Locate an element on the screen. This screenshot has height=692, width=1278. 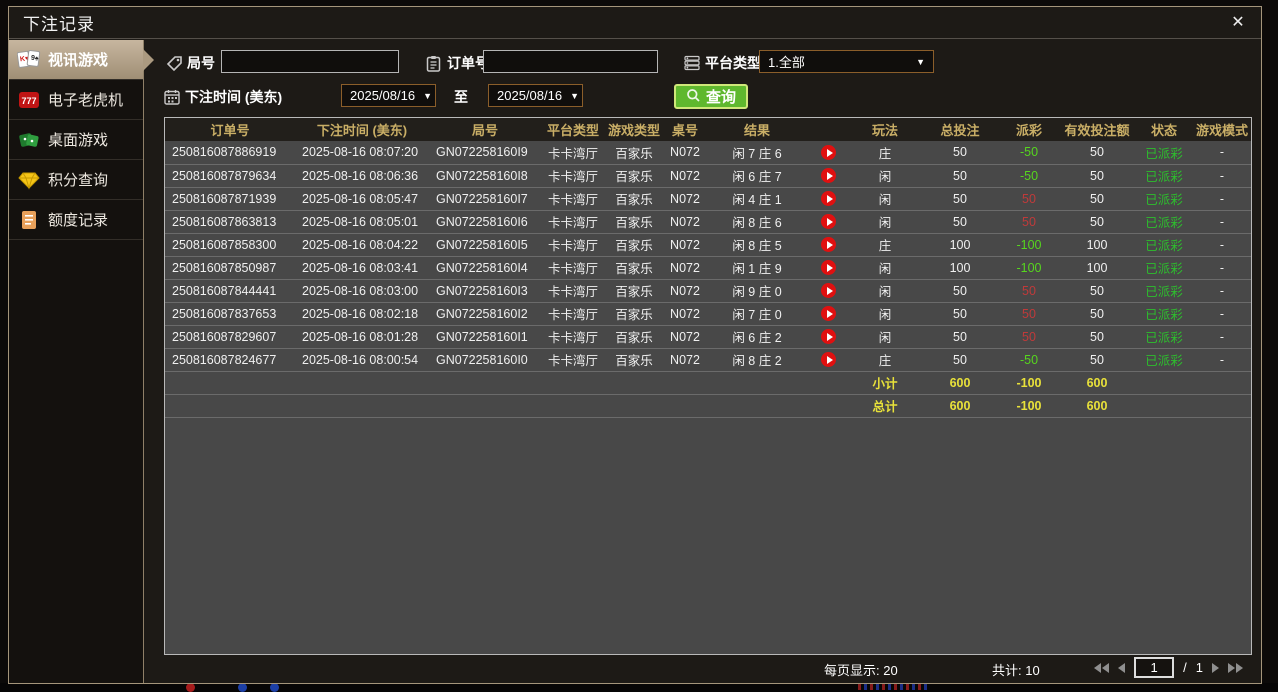
cell-total-bet: 50 is located at coordinates (960, 360).